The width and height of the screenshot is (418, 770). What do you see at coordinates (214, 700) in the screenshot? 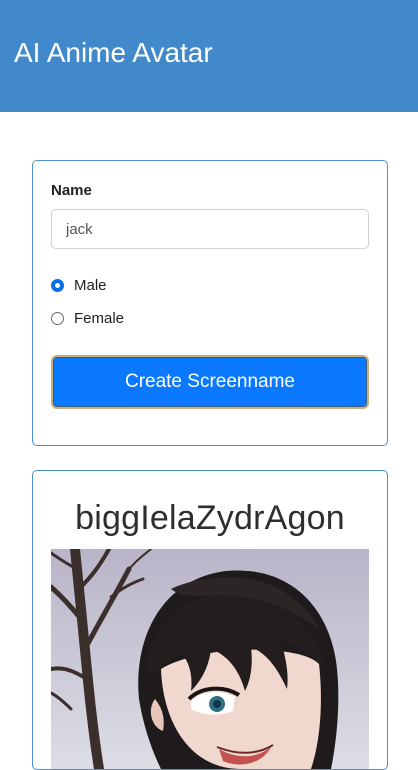
I see `eye` at bounding box center [214, 700].